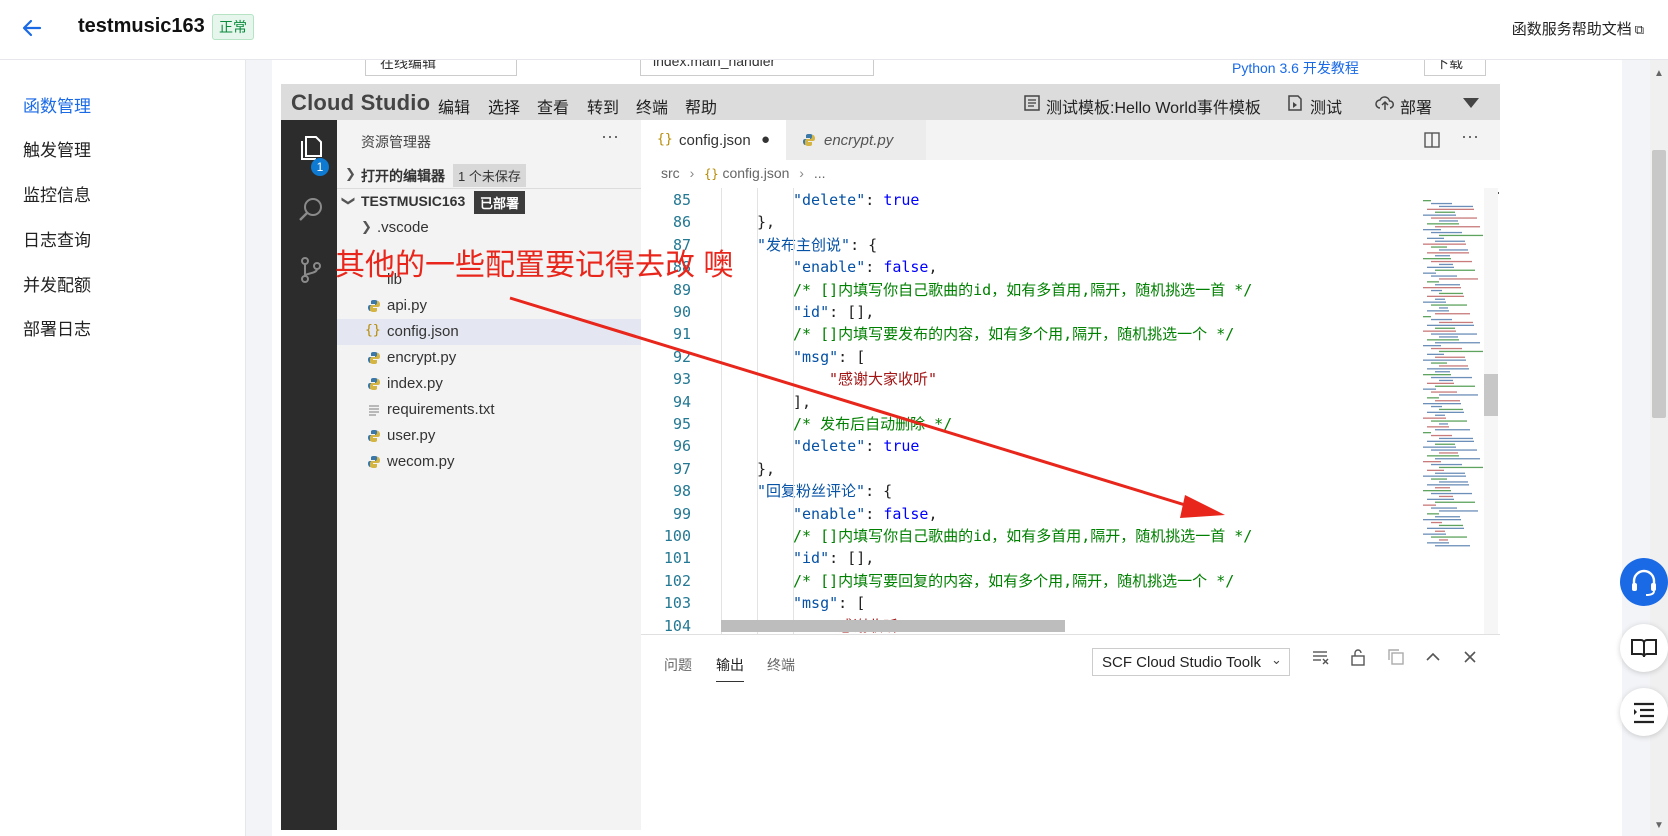  What do you see at coordinates (1041, 245) in the screenshot?
I see `code-line: 87 "发布主创说": {` at bounding box center [1041, 245].